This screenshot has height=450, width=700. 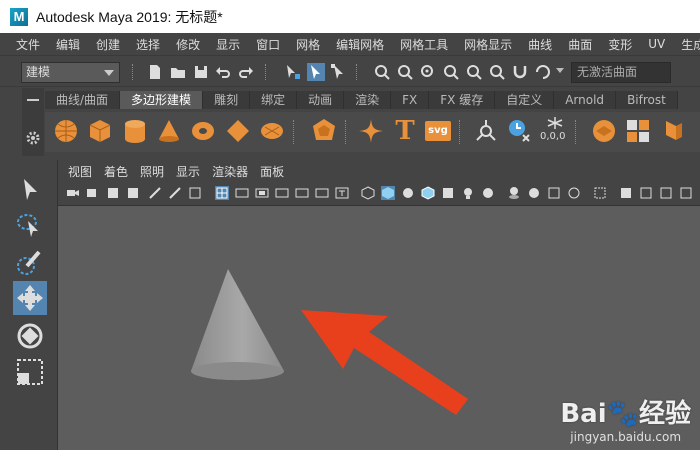 I want to click on poly-platonic-icon, so click(x=324, y=131).